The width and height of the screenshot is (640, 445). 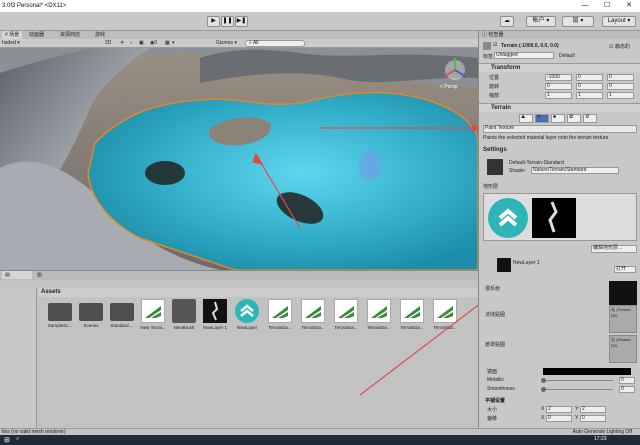 I want to click on settings-label: Settings, so click(x=495, y=150).